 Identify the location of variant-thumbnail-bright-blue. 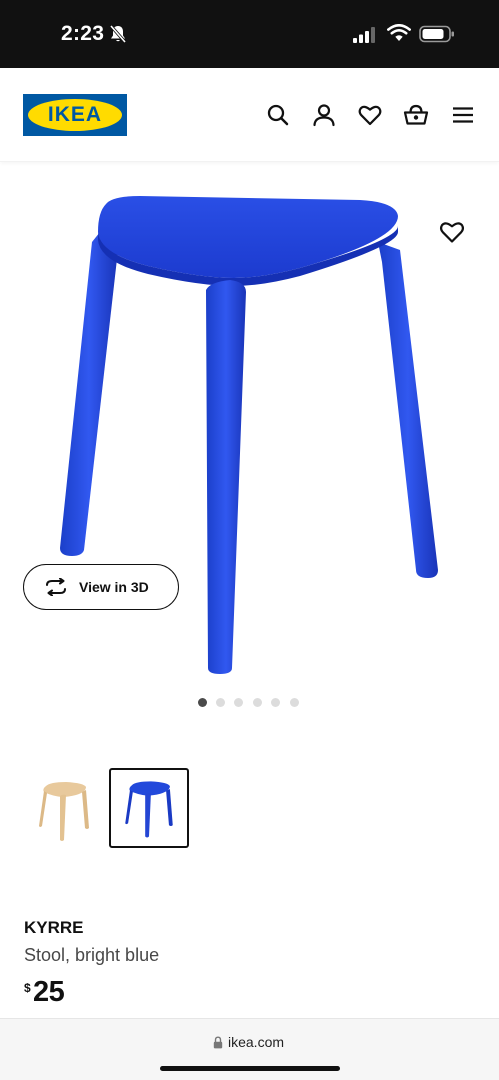
(149, 808).